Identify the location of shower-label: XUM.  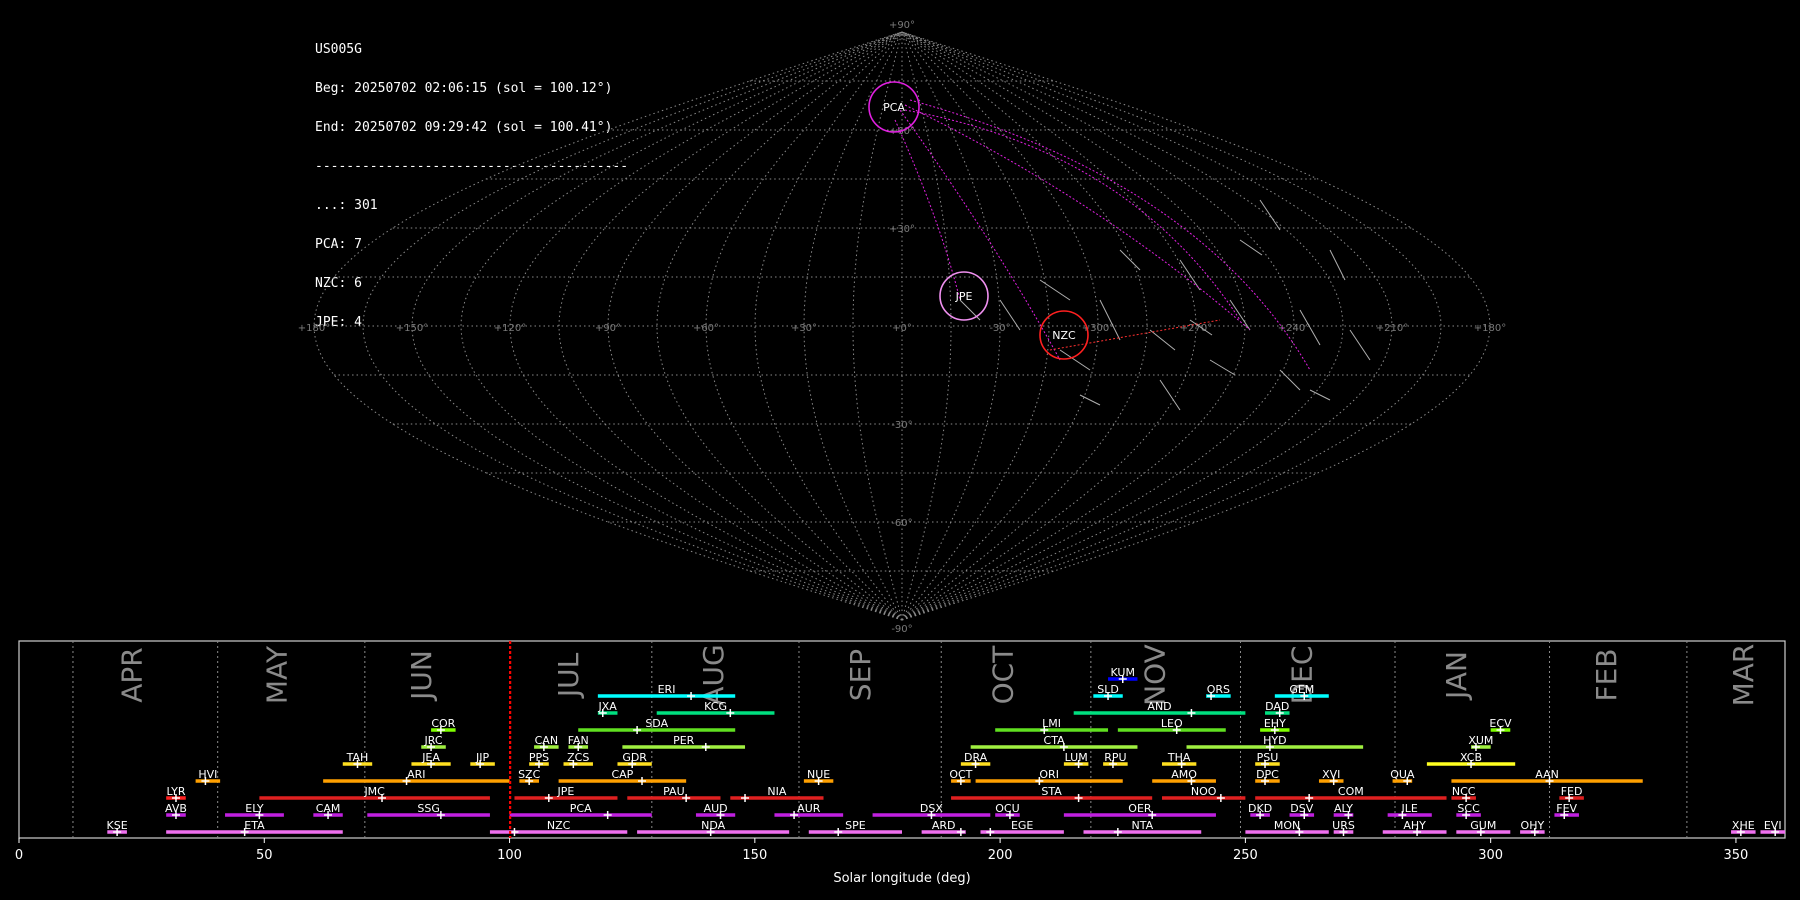
(1480, 740).